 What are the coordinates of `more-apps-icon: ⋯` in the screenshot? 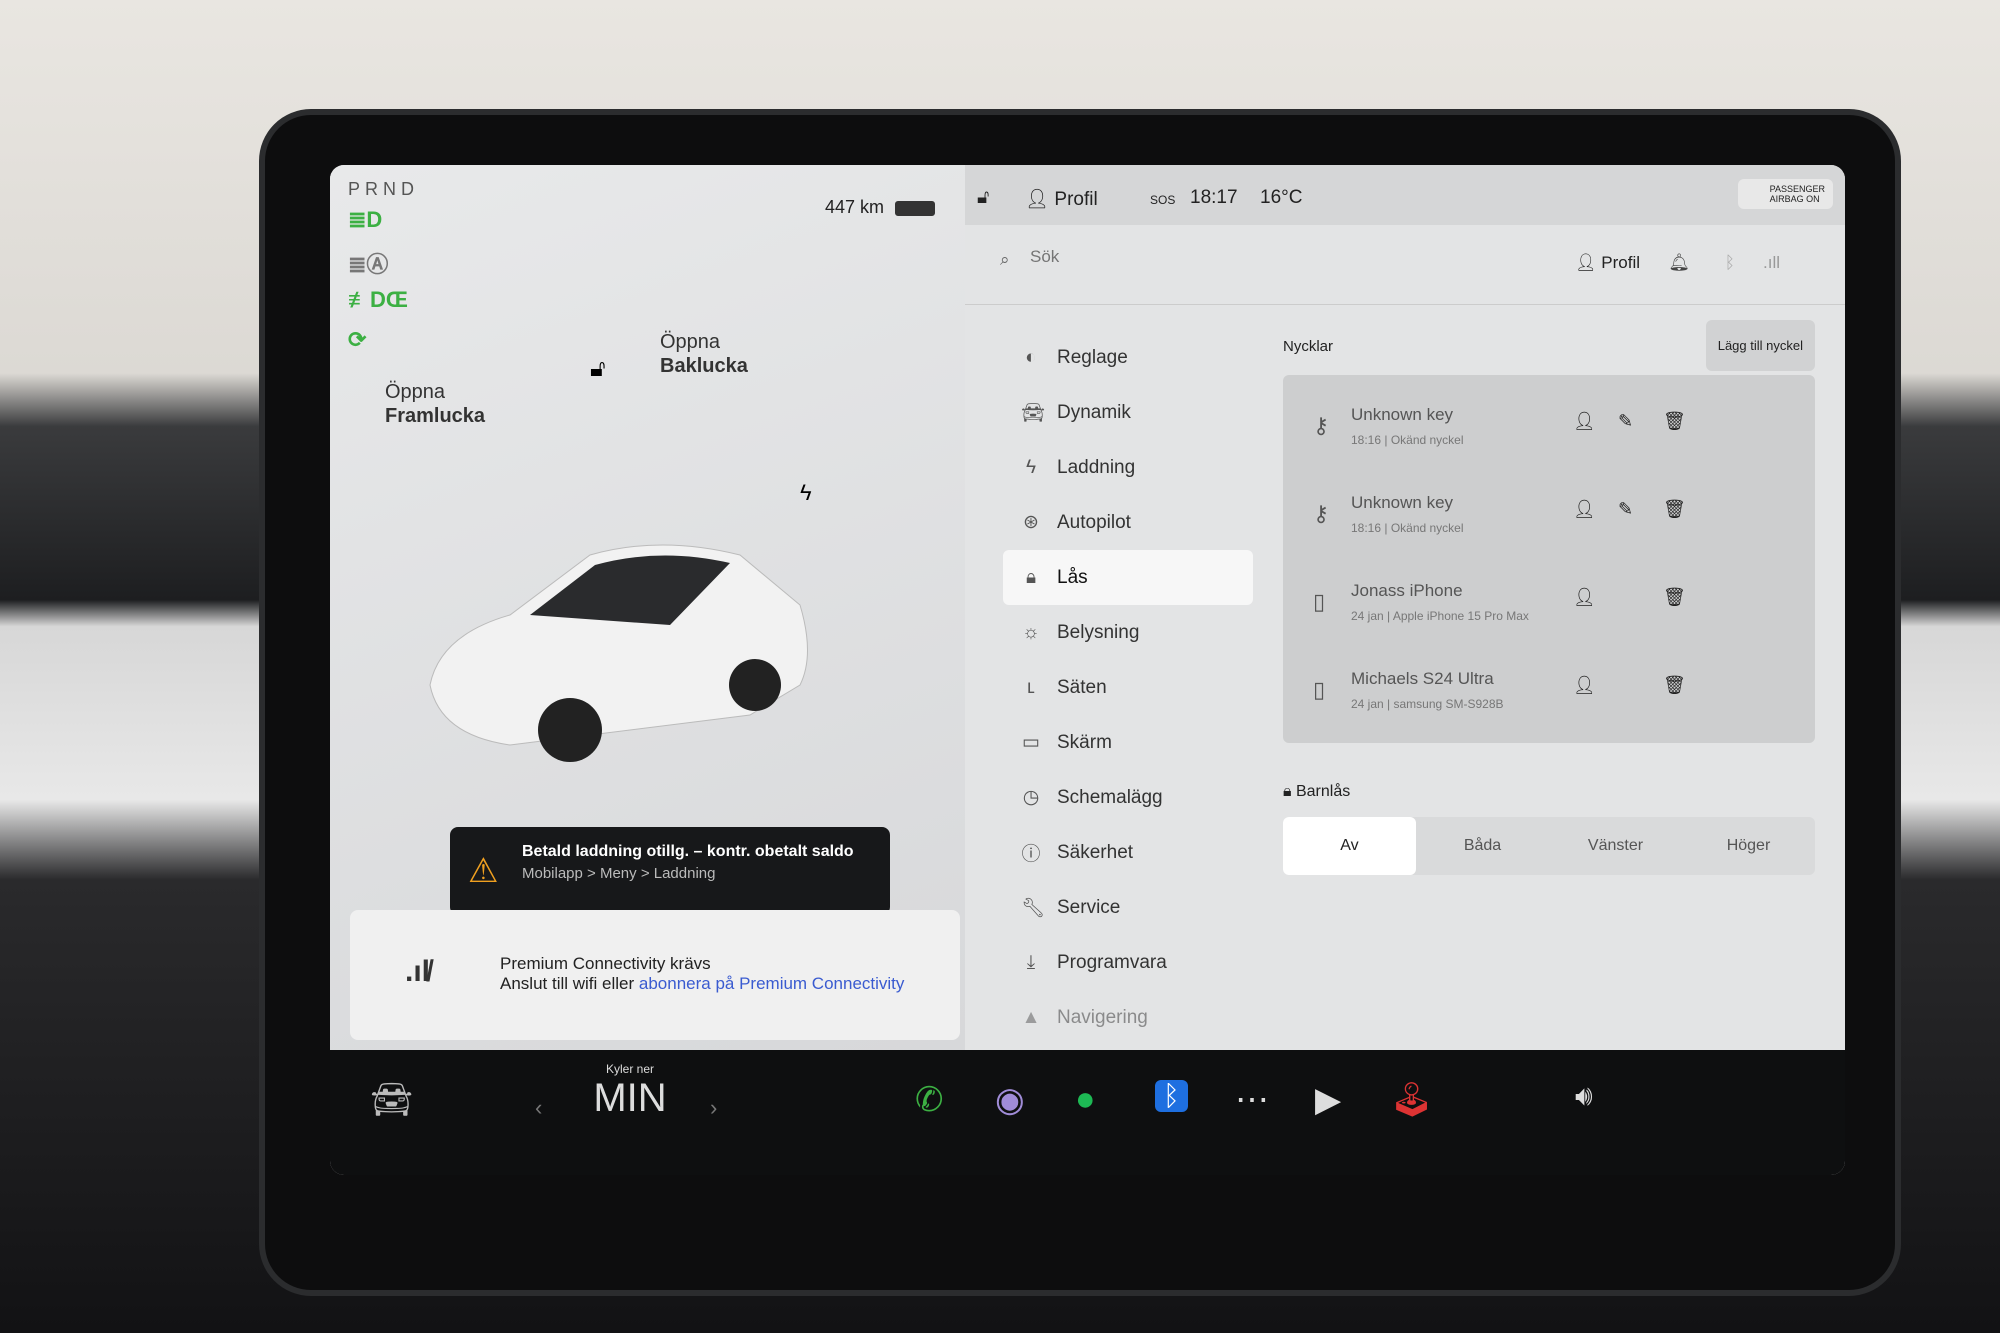 It's located at (1252, 1100).